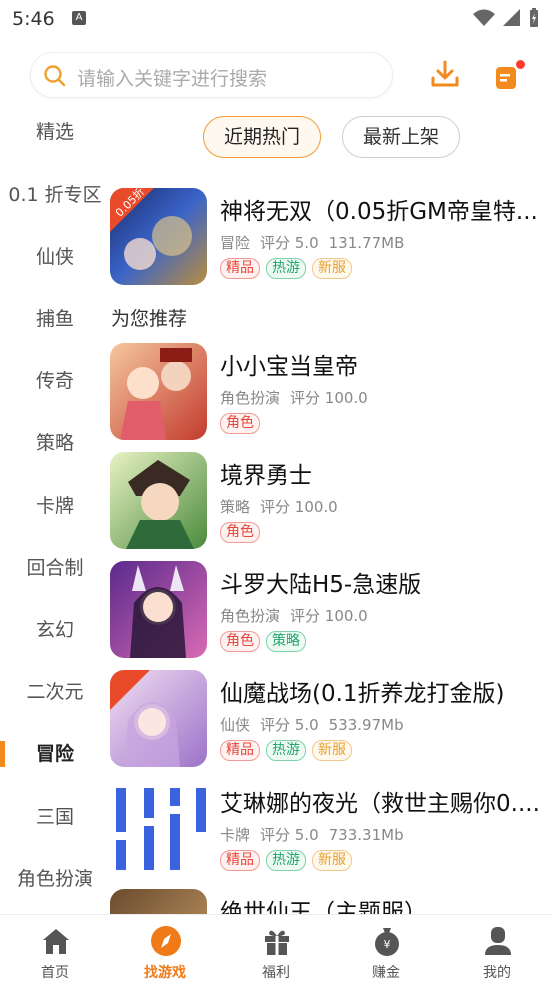 The width and height of the screenshot is (553, 984). I want to click on nav-label: 首页, so click(55, 973).